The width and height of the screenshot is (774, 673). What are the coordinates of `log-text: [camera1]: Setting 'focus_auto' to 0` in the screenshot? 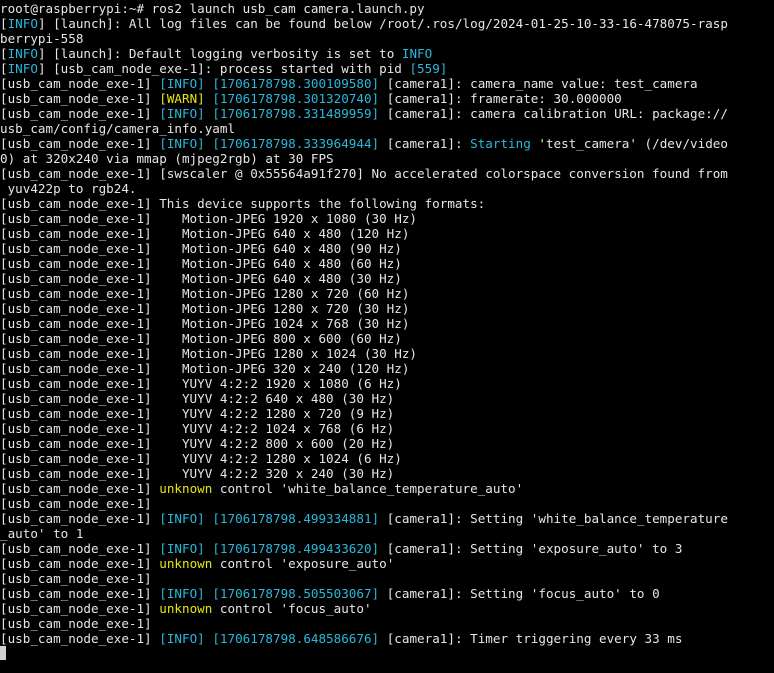 It's located at (519, 593).